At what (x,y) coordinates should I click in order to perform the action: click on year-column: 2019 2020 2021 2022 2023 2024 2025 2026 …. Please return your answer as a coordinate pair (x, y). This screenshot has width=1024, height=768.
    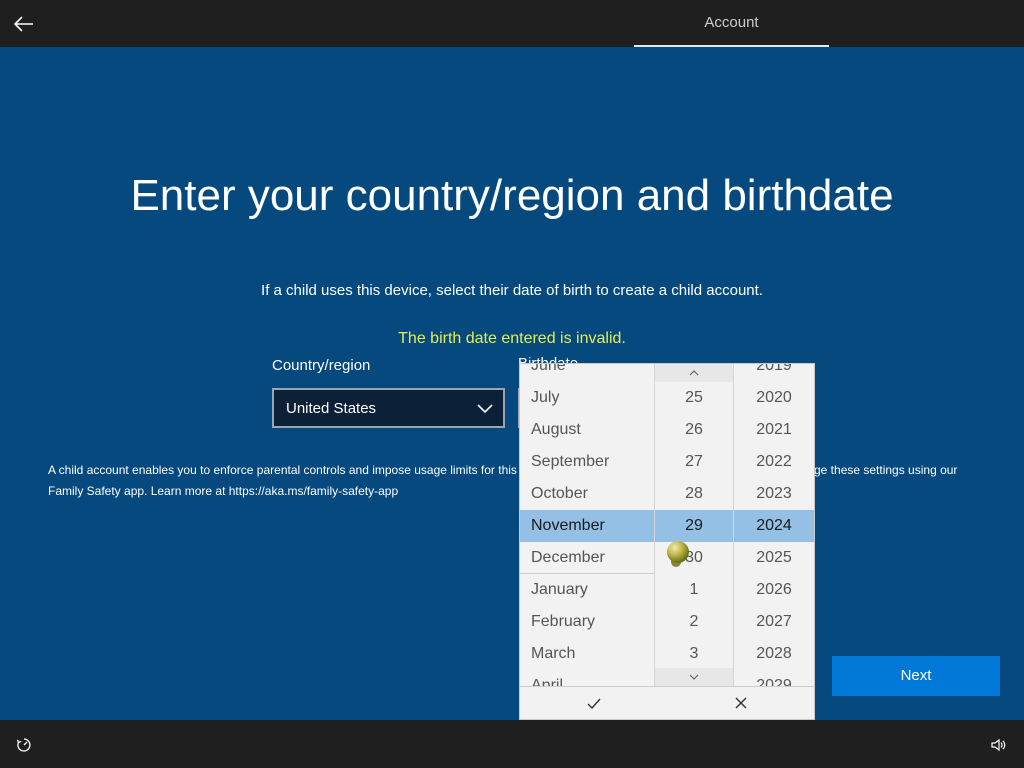
    Looking at the image, I should click on (773, 525).